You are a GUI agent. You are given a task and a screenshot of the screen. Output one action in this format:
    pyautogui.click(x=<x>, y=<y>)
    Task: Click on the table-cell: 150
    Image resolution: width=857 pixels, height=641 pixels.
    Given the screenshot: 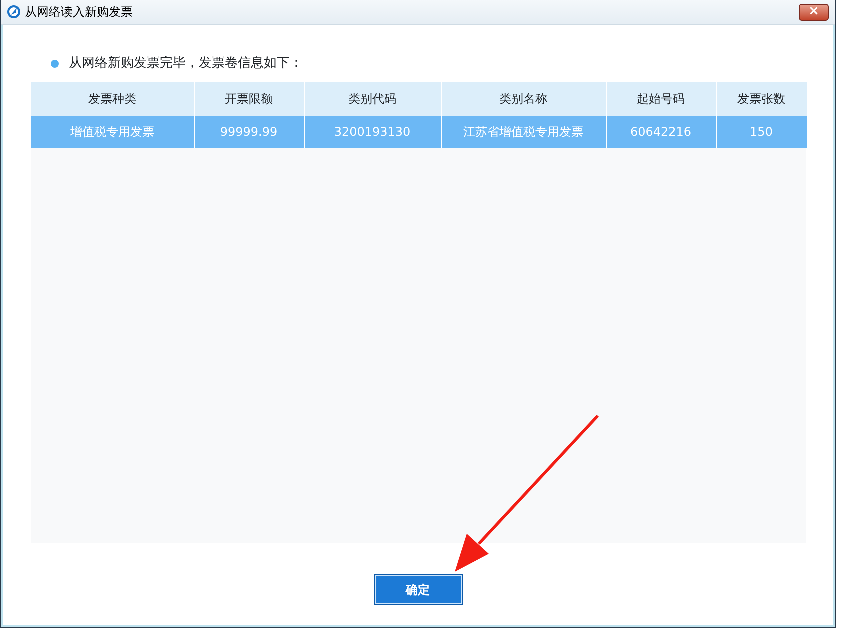 What is the action you would take?
    pyautogui.click(x=761, y=132)
    